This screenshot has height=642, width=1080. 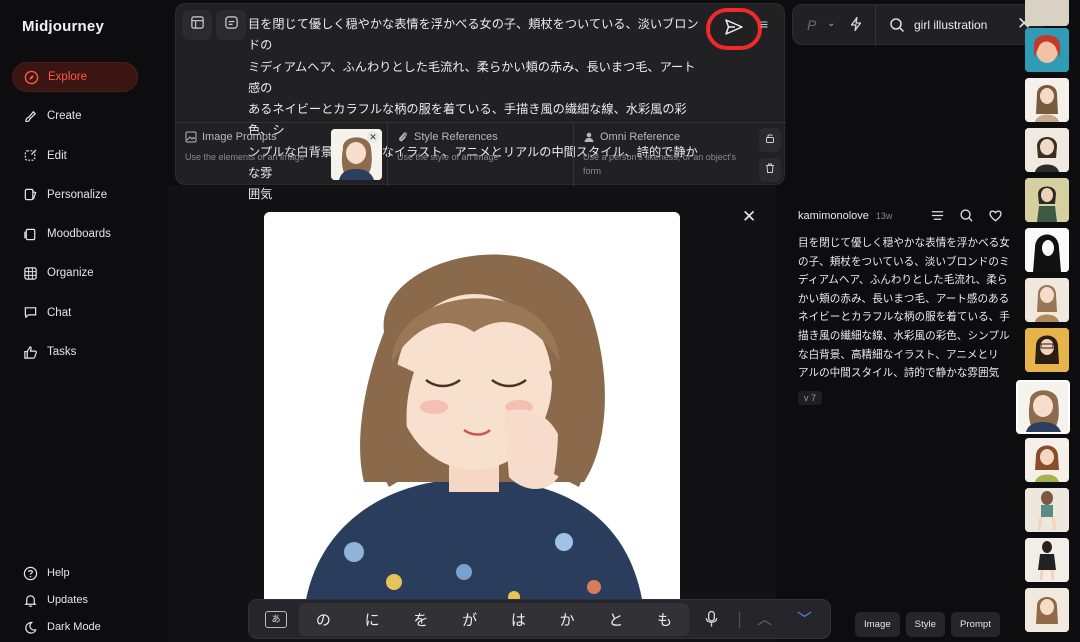 I want to click on detail-prompt-line: の子、頬杖をついている、淡いブロンドのミ, so click(x=904, y=261).